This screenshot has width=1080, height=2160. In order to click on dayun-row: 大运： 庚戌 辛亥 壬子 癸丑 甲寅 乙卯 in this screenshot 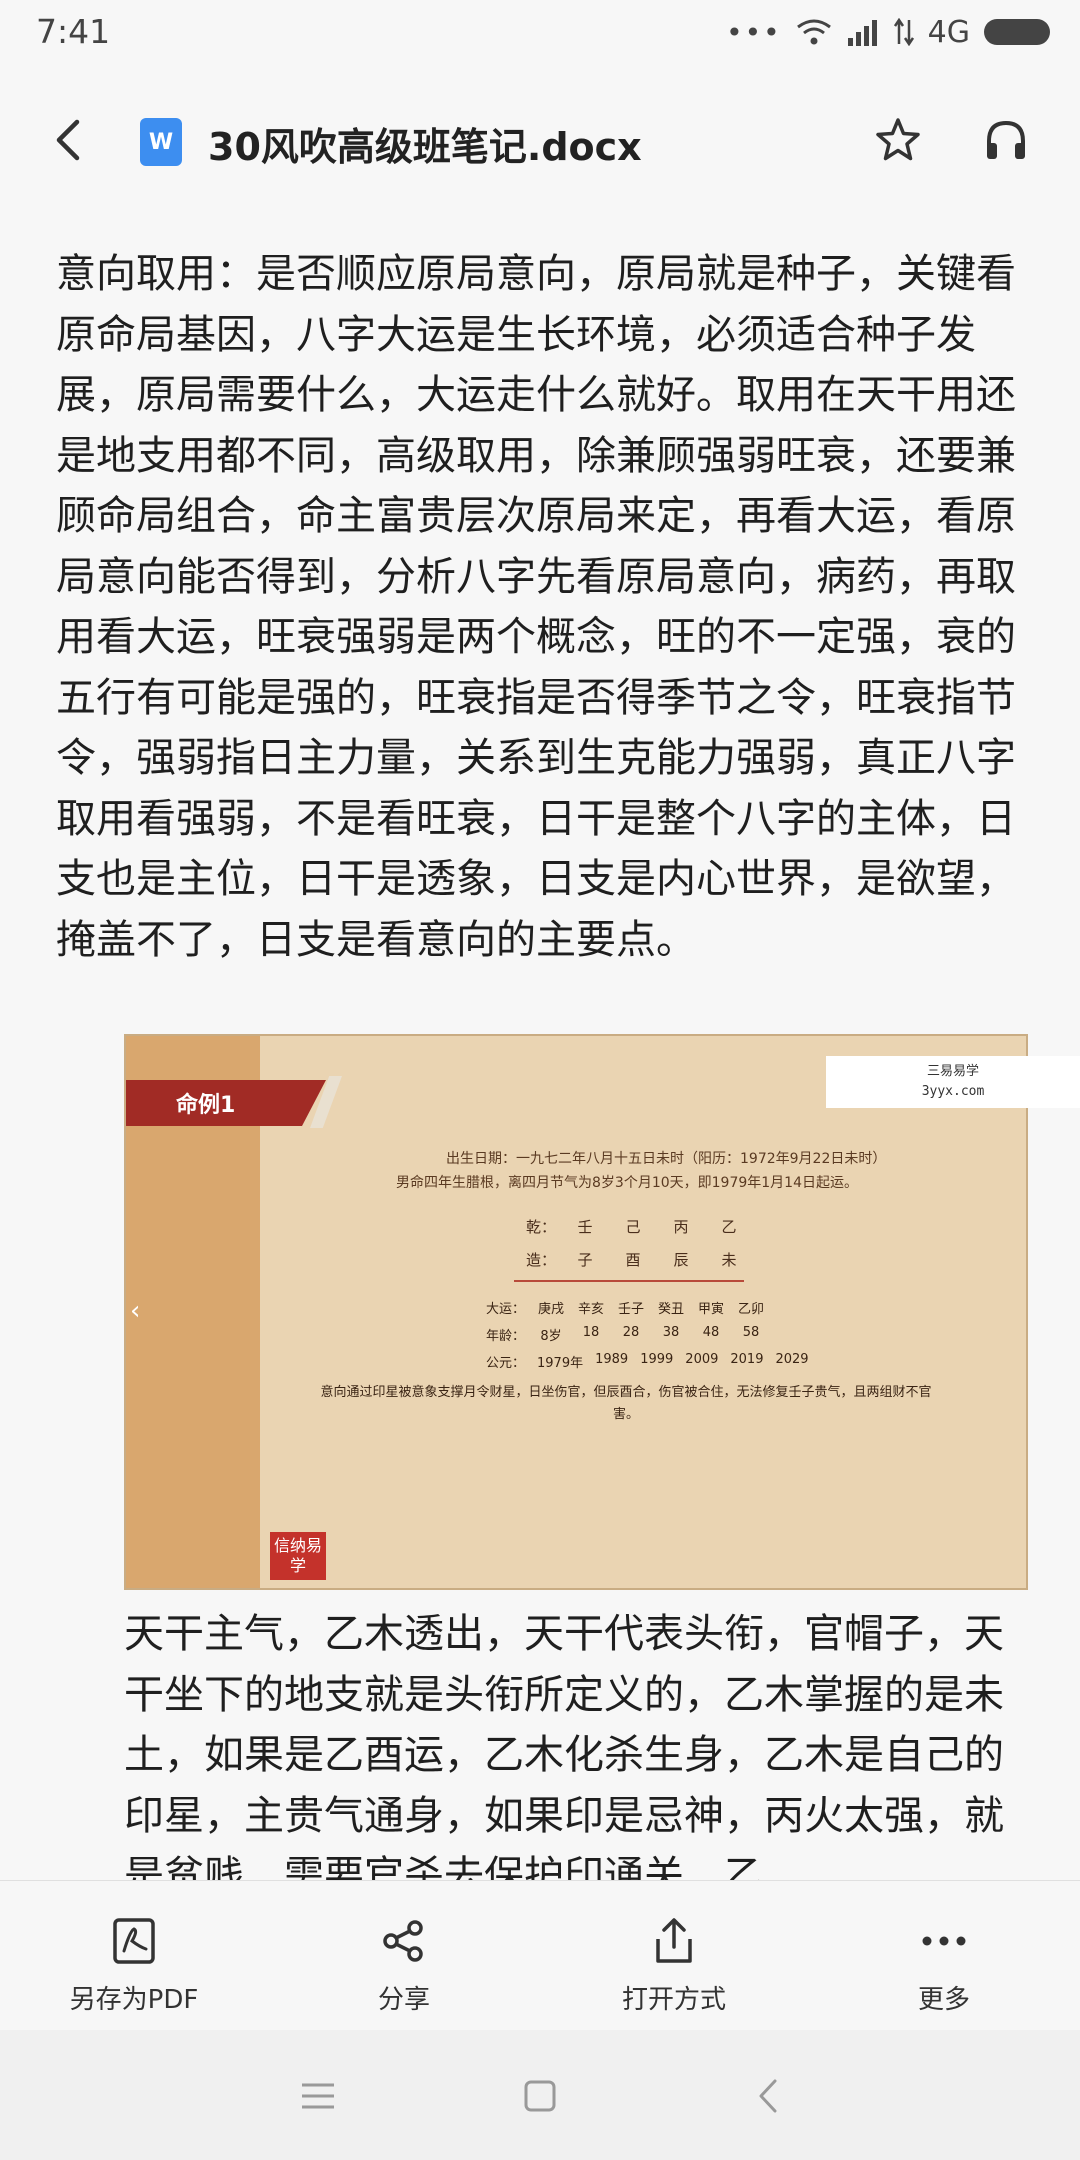, I will do `click(647, 1307)`.